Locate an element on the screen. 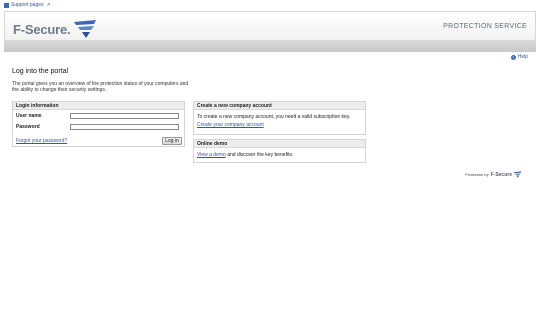  support-icon is located at coordinates (6, 5).